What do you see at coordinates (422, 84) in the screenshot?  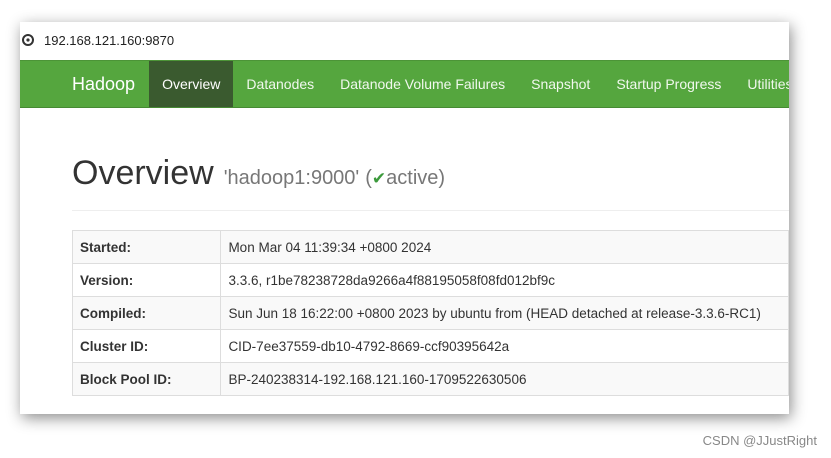 I see `nav-datanode-volume-failures: Datanode Volume Failures` at bounding box center [422, 84].